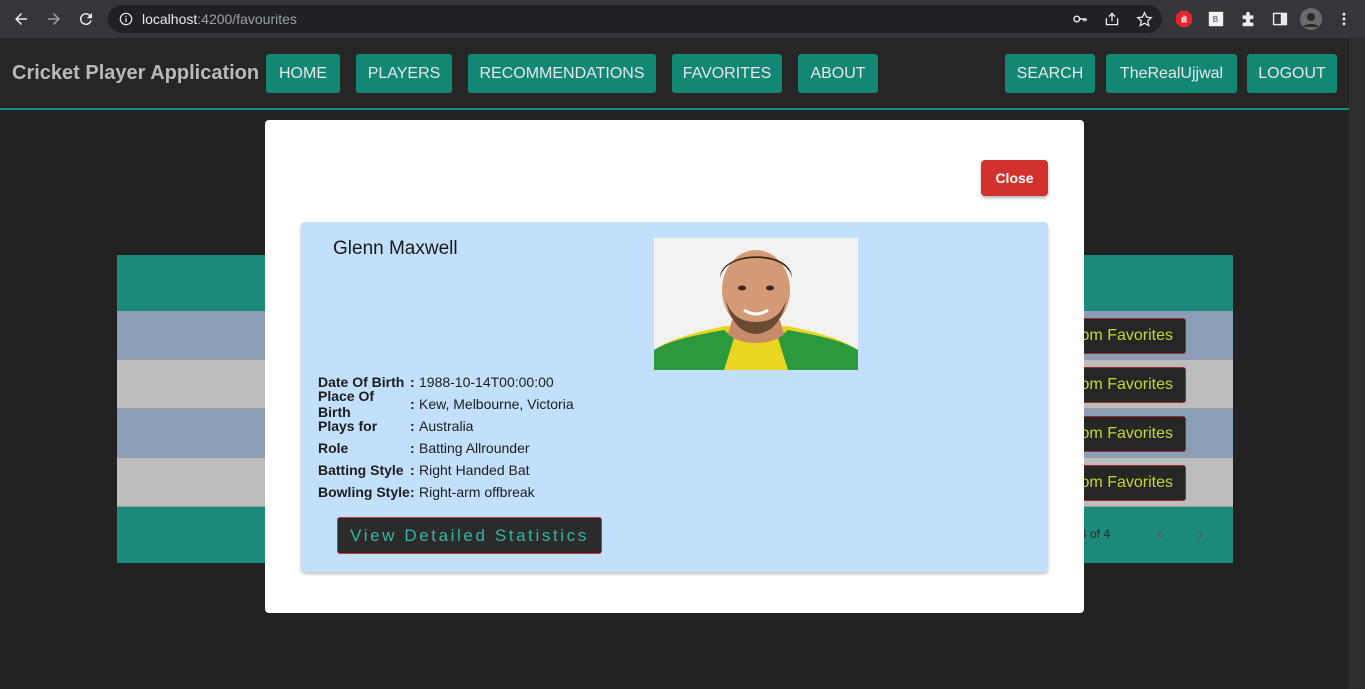 The image size is (1365, 689). I want to click on bitwarden-extension-icon: B, so click(1216, 19).